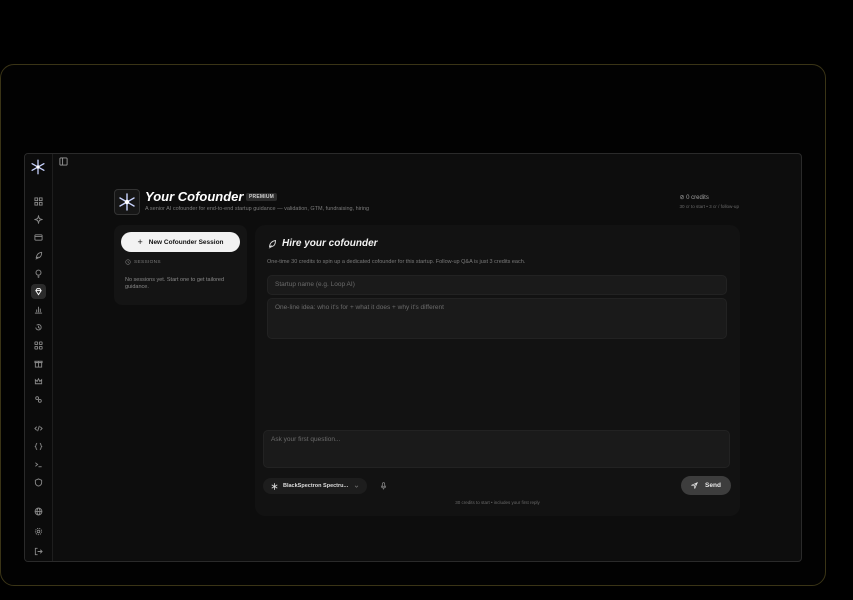 This screenshot has width=853, height=600. Describe the element at coordinates (38, 219) in the screenshot. I see `sparkle-icon` at that location.